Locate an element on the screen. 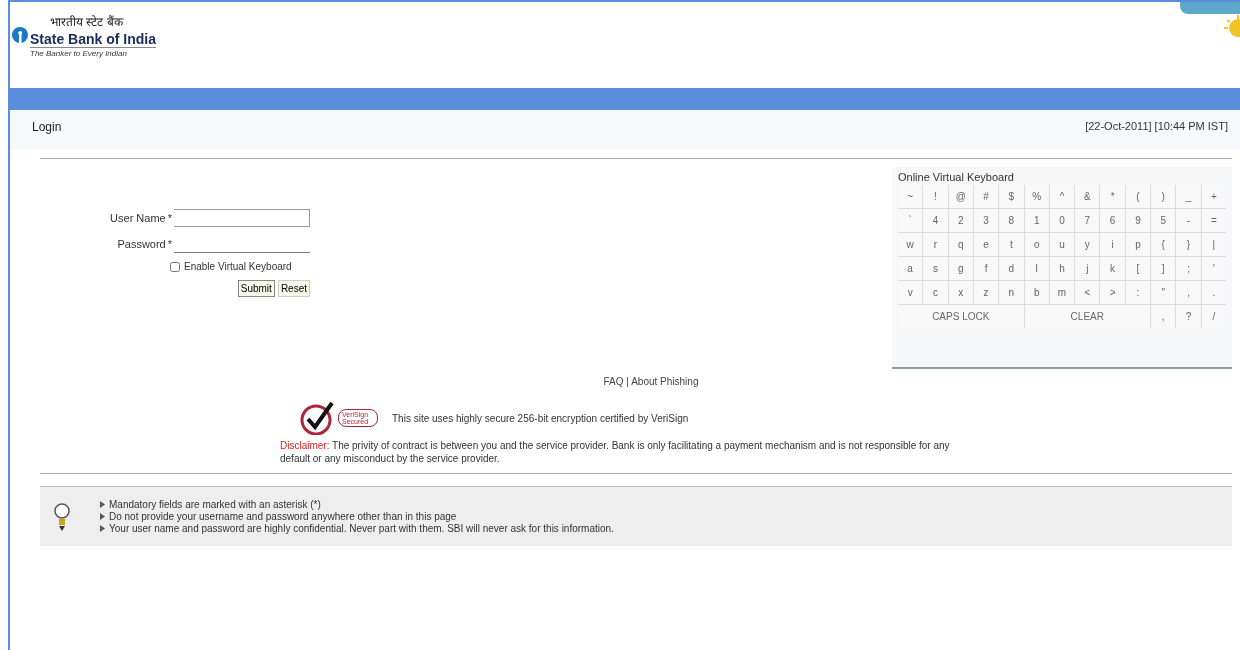  keyboard-key: . is located at coordinates (1213, 292).